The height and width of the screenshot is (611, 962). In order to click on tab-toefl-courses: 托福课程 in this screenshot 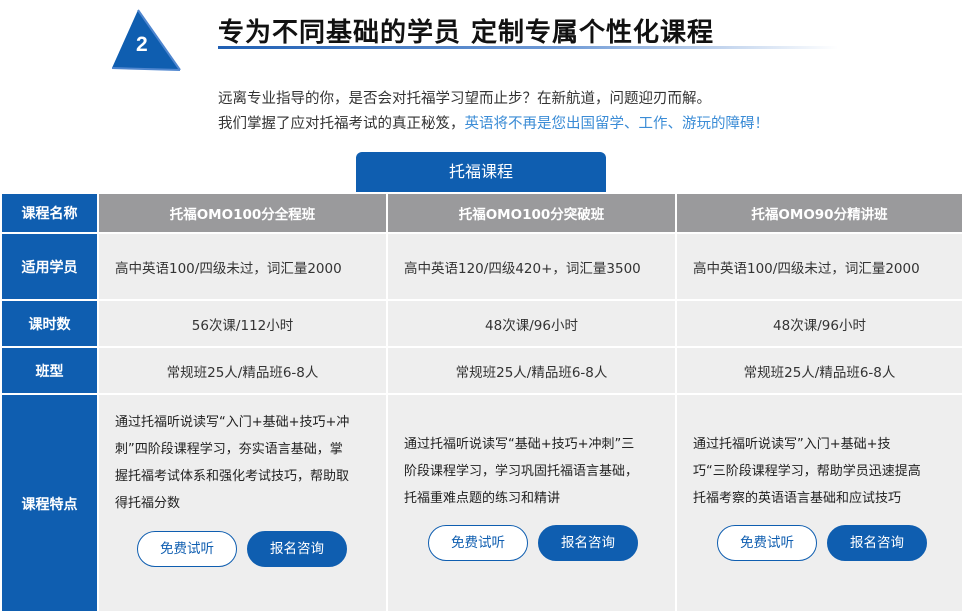, I will do `click(481, 172)`.